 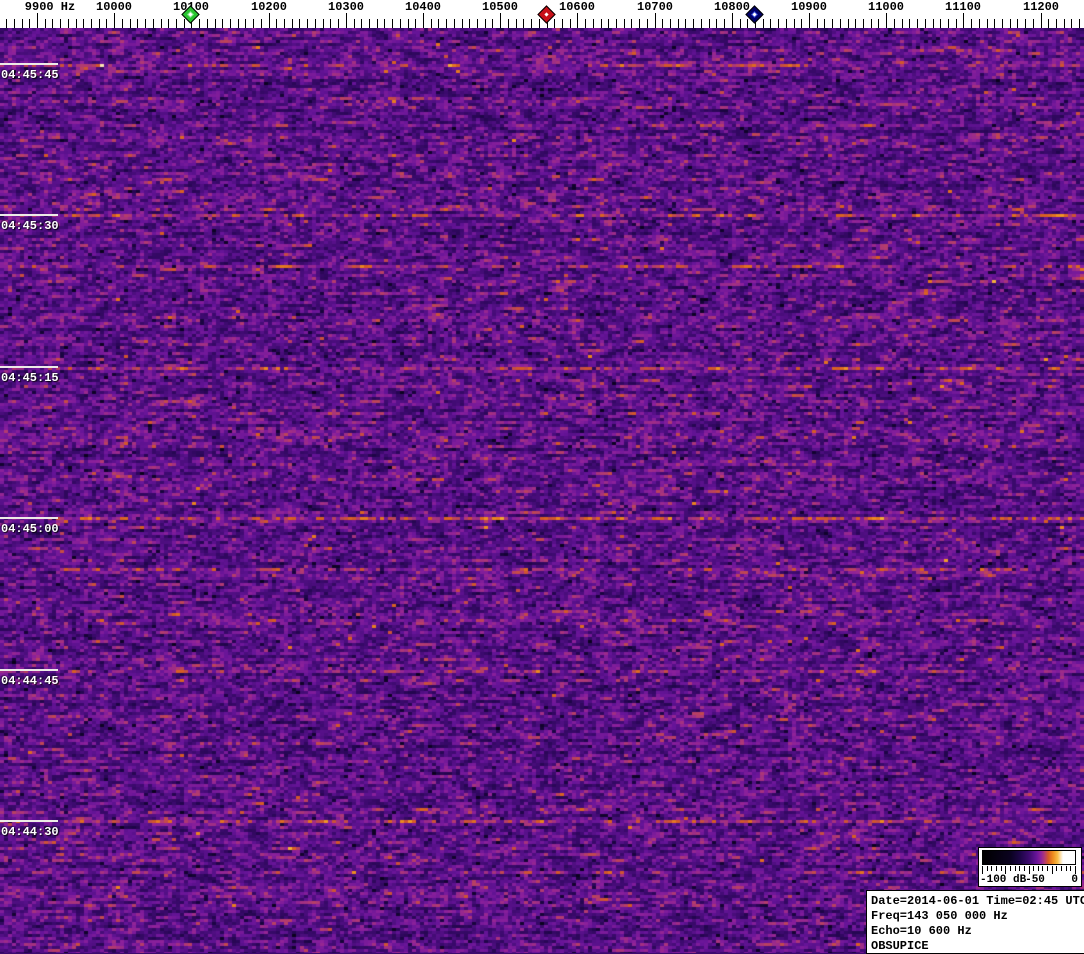 What do you see at coordinates (30, 681) in the screenshot?
I see `time-label: 04:44:45` at bounding box center [30, 681].